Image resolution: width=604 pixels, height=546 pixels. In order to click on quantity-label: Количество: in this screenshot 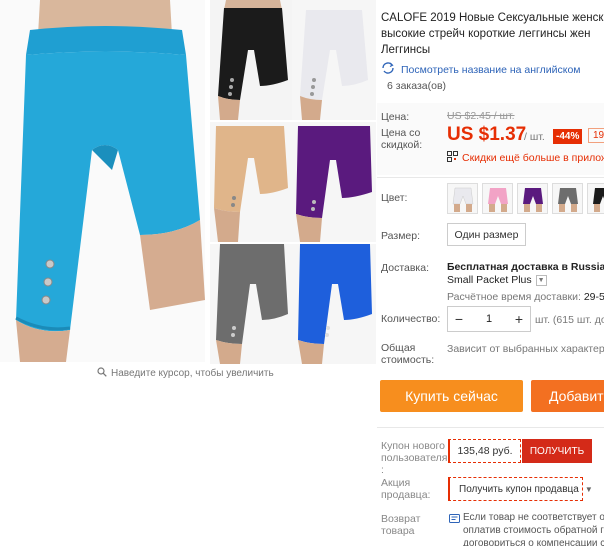, I will do `click(411, 319)`.